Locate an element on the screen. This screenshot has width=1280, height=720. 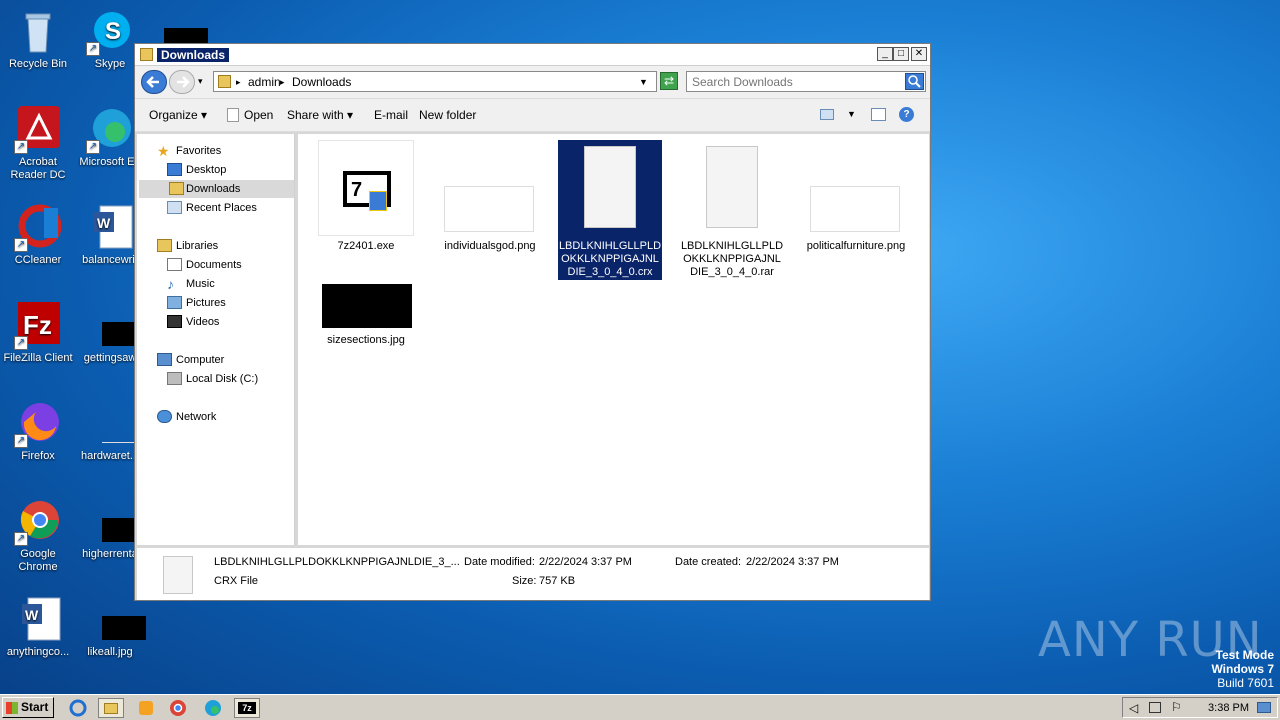
nav-label: Documents is located at coordinates (214, 265).